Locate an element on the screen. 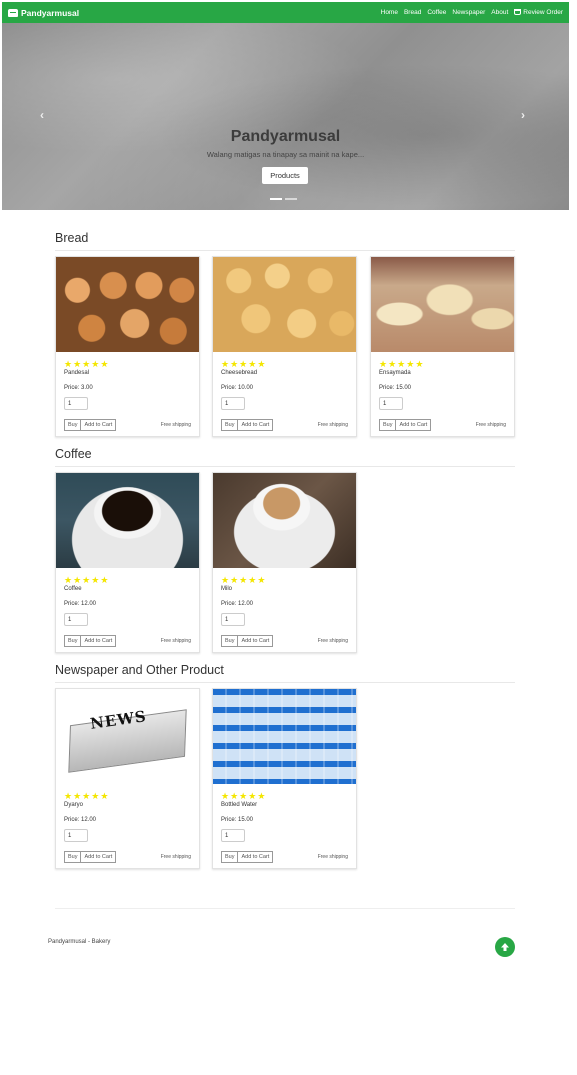  ensaymada-photo is located at coordinates (442, 304).